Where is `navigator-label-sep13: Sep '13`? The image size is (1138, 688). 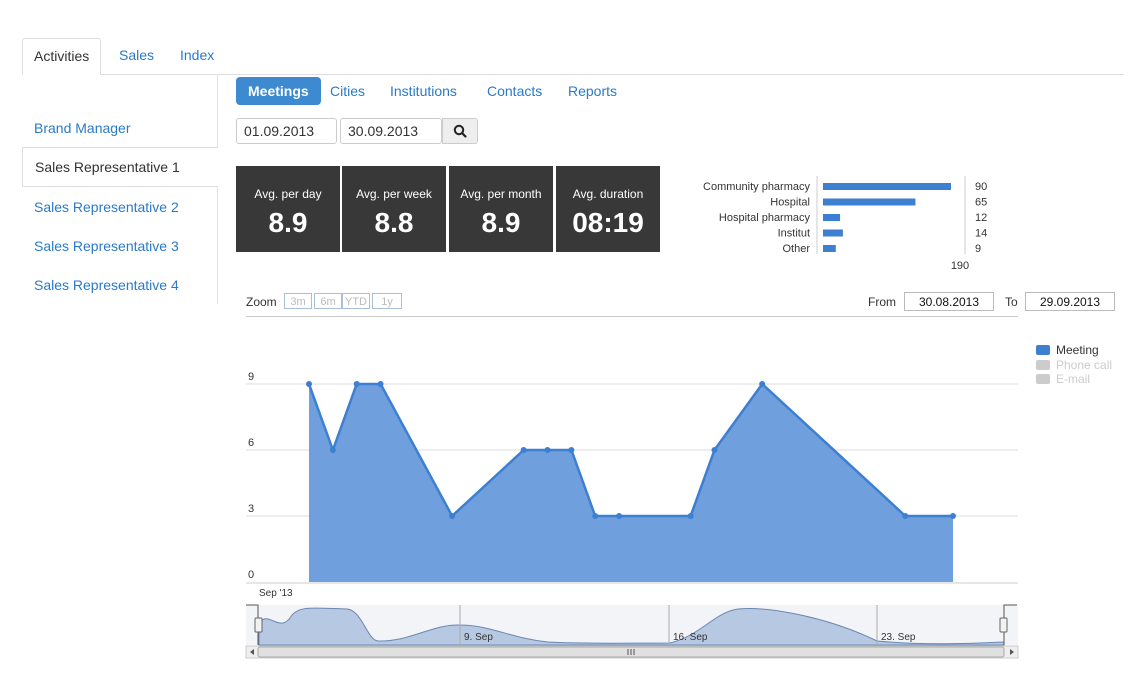 navigator-label-sep13: Sep '13 is located at coordinates (276, 593).